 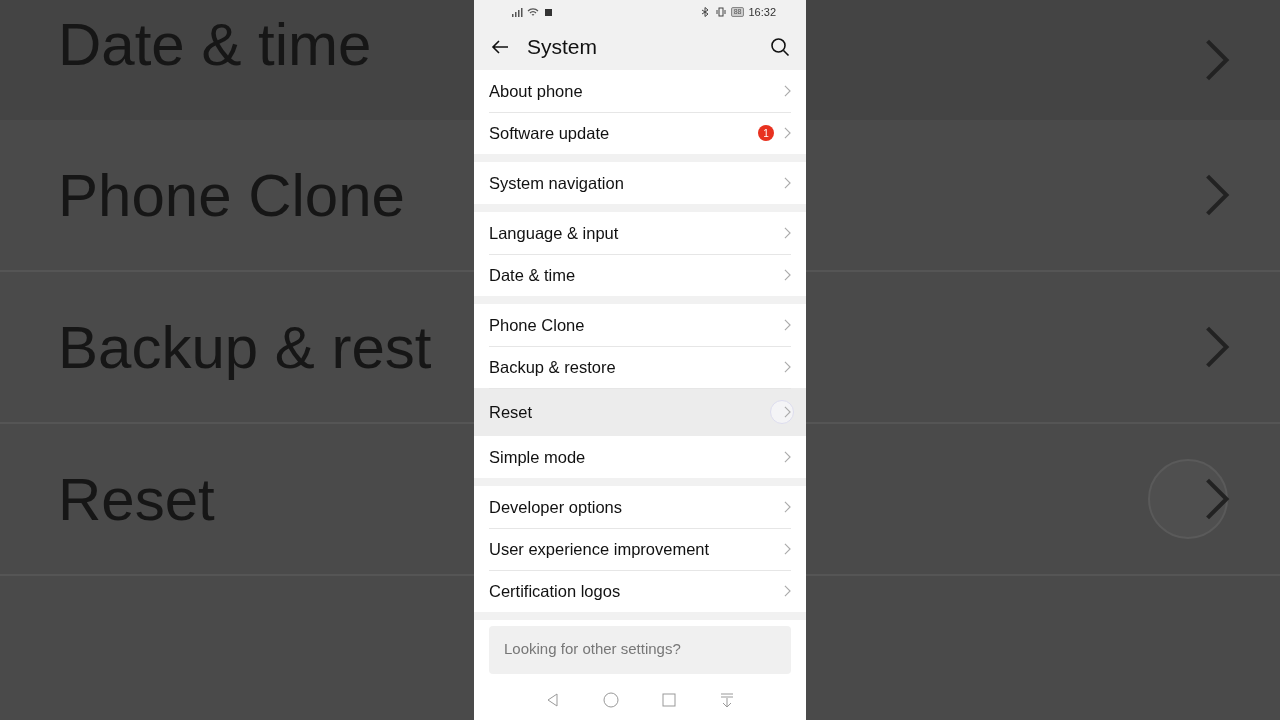 I want to click on settings-row: About phone, so click(x=640, y=91).